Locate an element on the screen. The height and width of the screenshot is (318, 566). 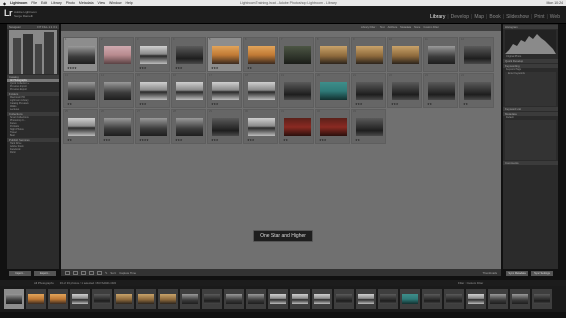
grid-thumbnail: 20 is located at coordinates (332, 90).